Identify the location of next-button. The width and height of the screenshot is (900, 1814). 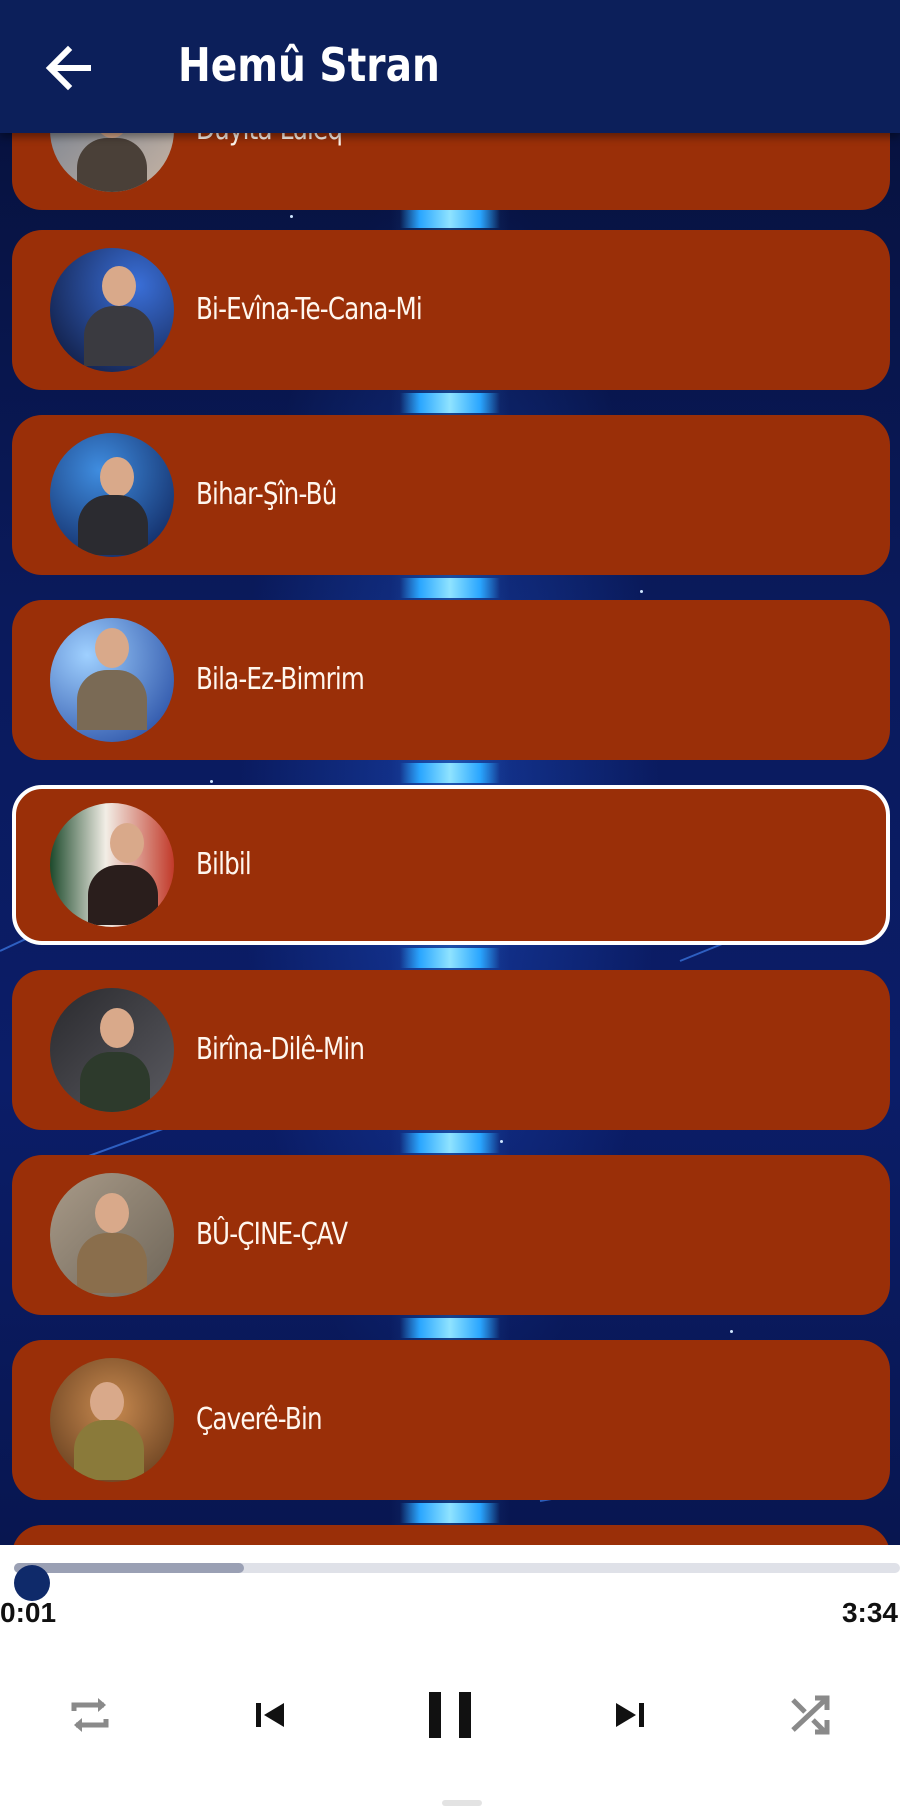
(630, 1715).